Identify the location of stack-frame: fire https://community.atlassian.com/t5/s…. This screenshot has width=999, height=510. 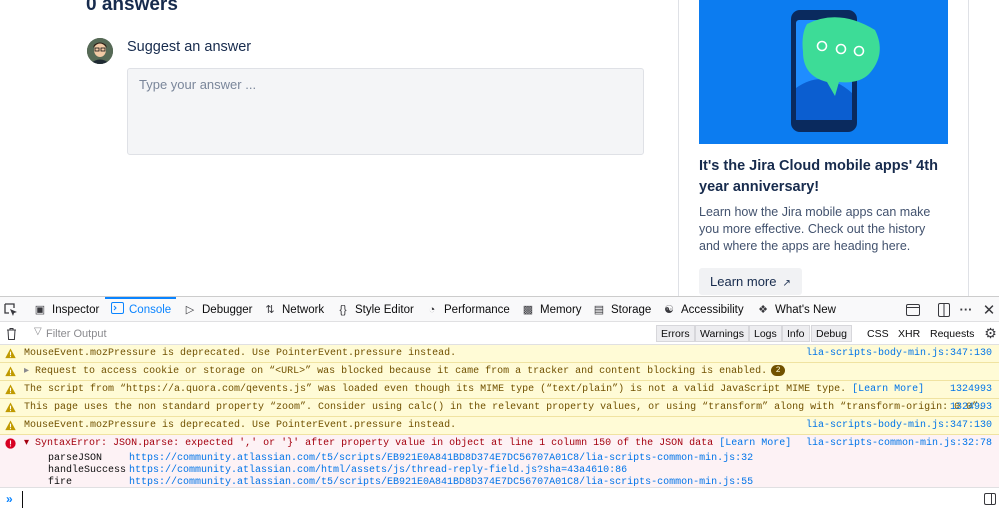
(499, 482).